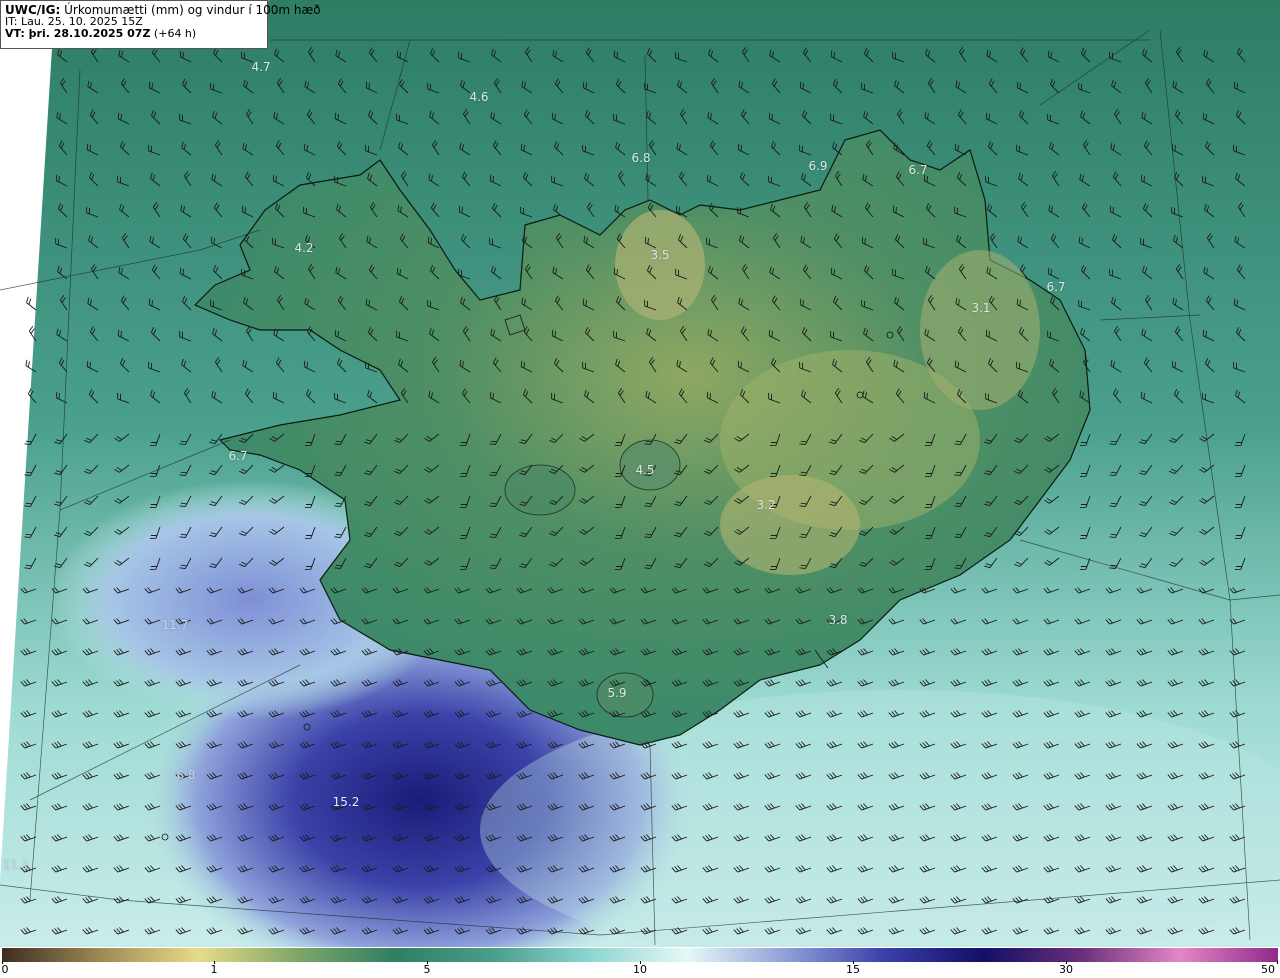 The width and height of the screenshot is (1280, 978). I want to click on value-label: 6.9, so click(818, 166).